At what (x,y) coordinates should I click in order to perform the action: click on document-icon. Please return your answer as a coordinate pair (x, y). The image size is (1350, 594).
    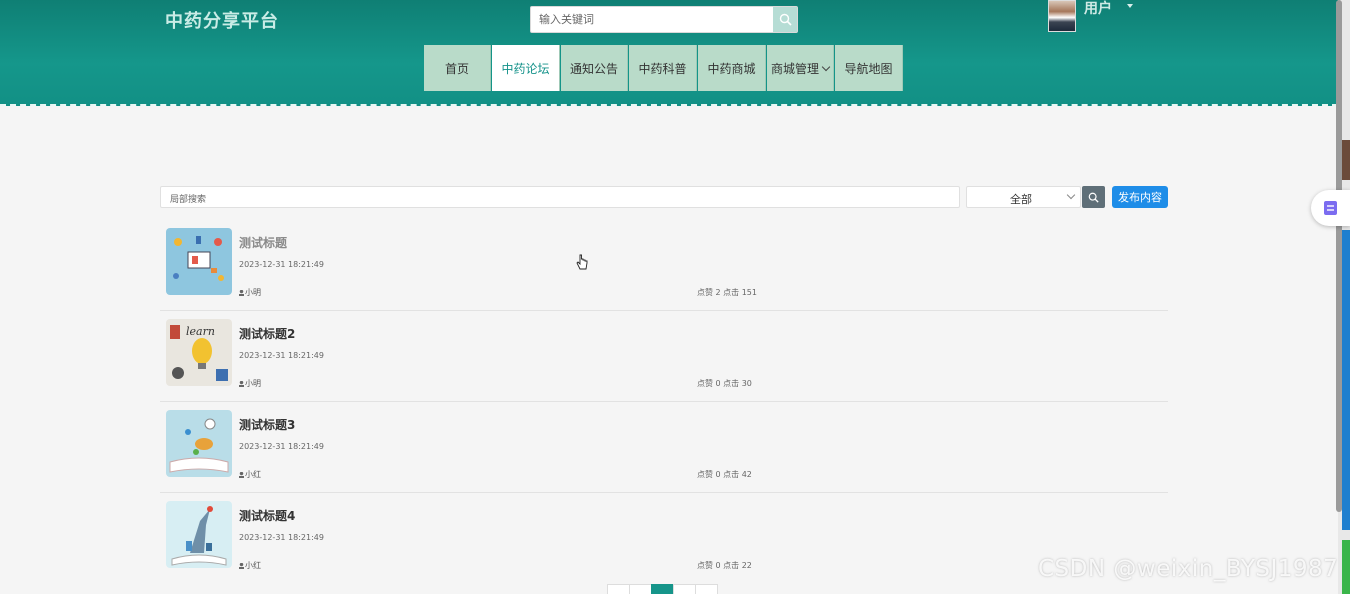
    Looking at the image, I should click on (1330, 208).